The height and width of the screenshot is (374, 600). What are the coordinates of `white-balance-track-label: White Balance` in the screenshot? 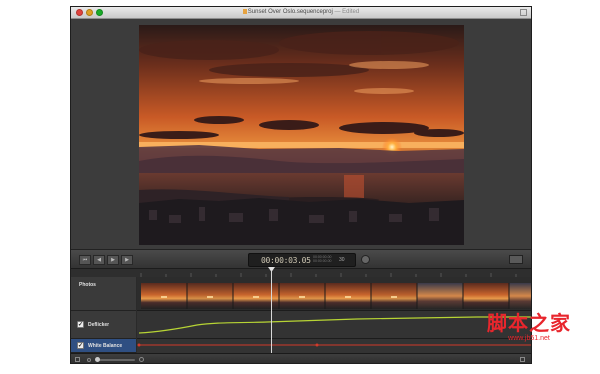 It's located at (105, 346).